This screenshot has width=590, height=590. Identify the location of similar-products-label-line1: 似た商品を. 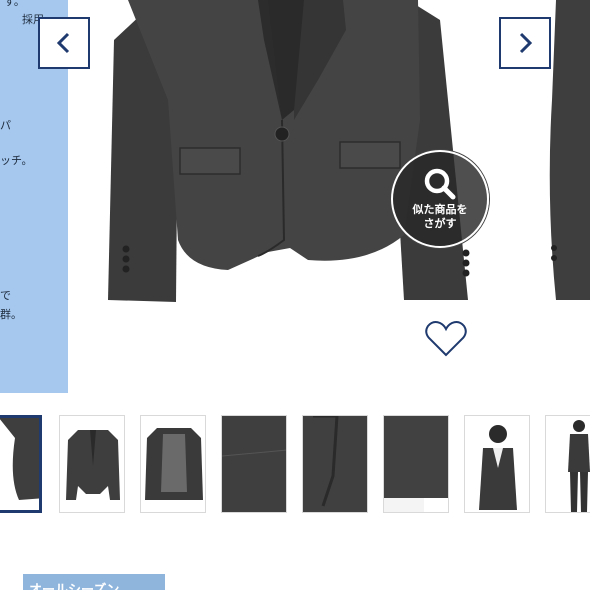
(440, 209).